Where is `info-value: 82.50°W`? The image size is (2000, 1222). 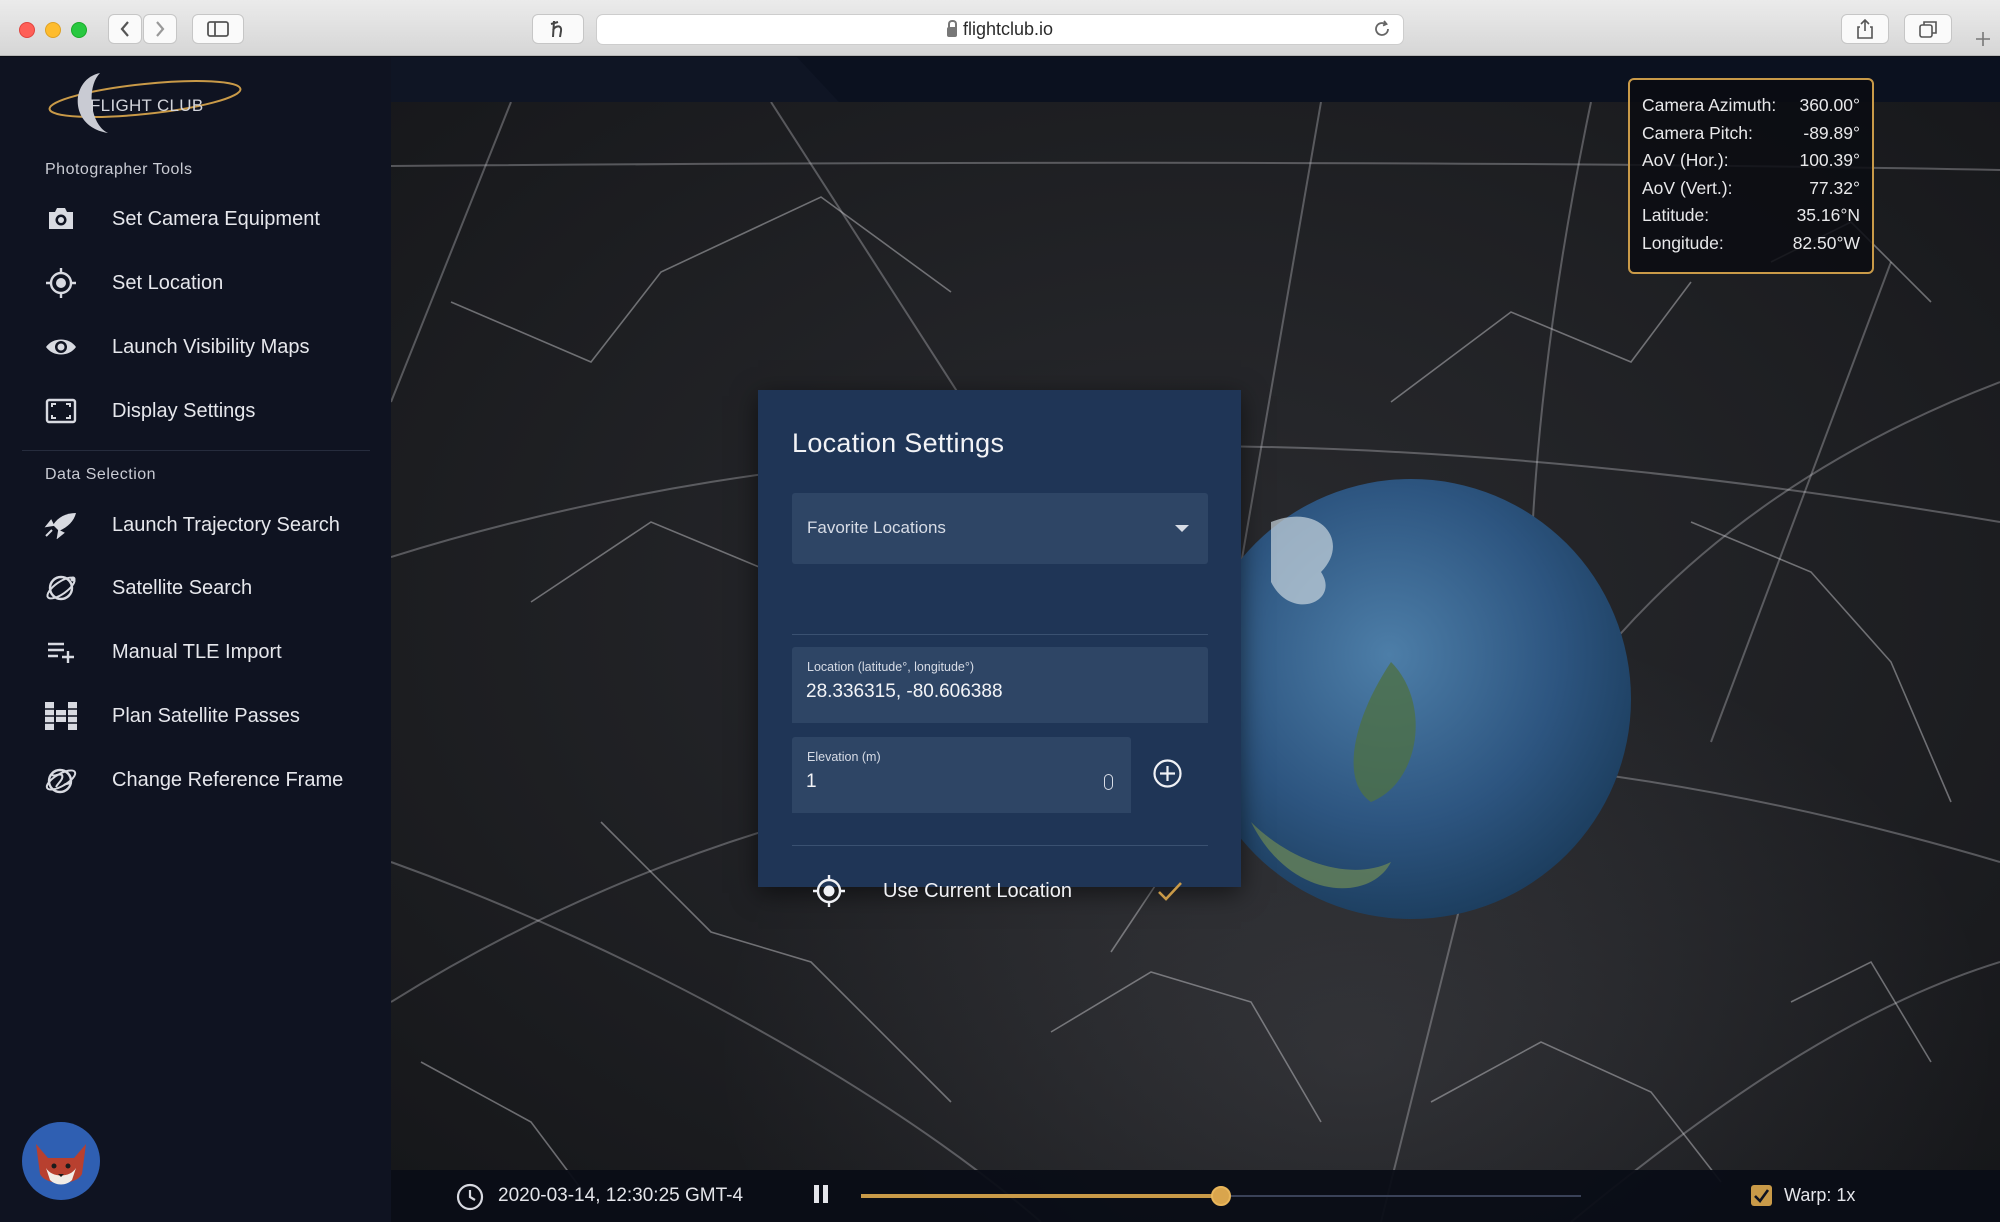 info-value: 82.50°W is located at coordinates (1826, 242).